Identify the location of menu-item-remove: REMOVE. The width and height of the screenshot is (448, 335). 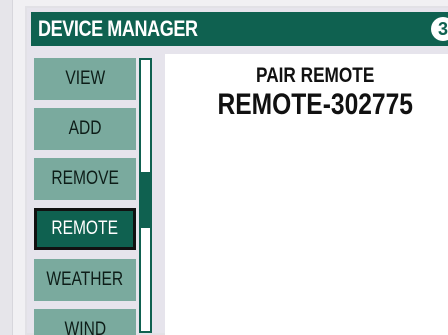
(85, 179).